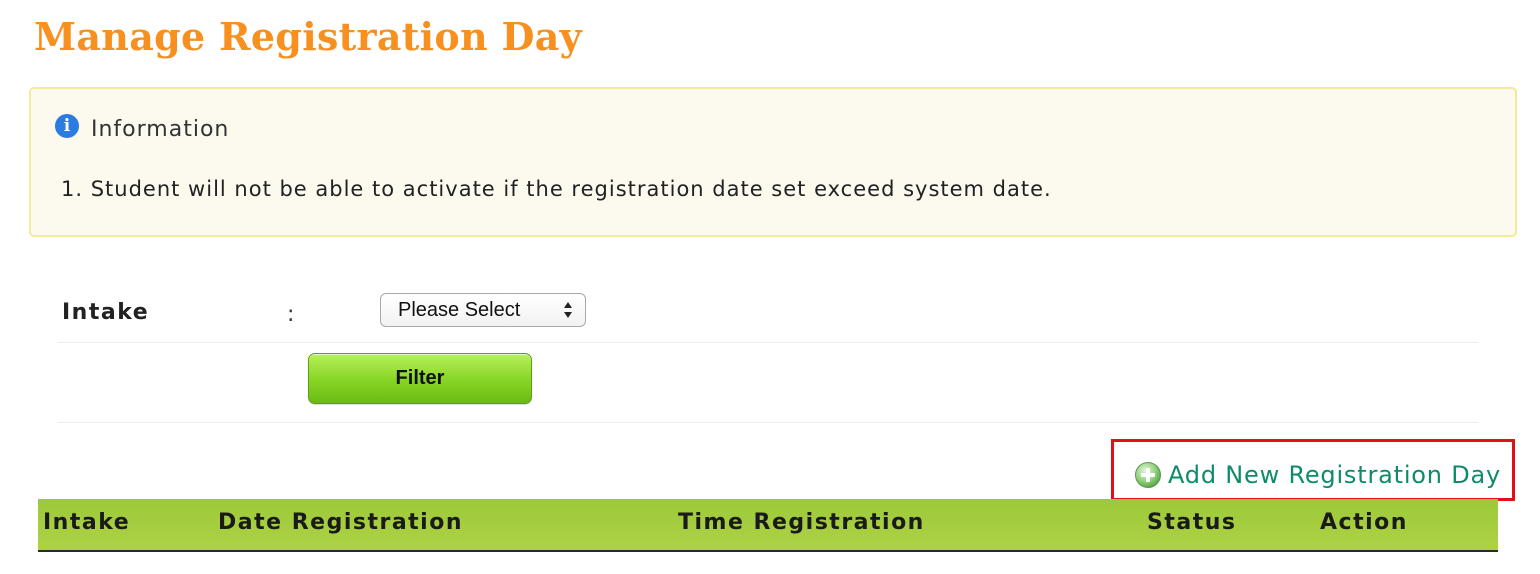  What do you see at coordinates (420, 378) in the screenshot?
I see `filter-button: Filter` at bounding box center [420, 378].